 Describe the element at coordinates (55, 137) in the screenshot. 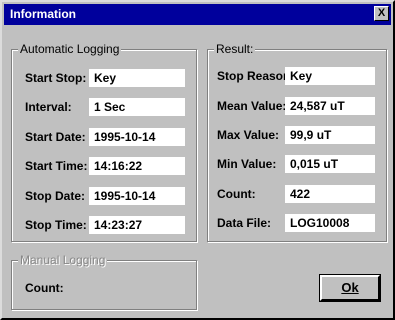

I see `start-date-label: Start Date:` at that location.